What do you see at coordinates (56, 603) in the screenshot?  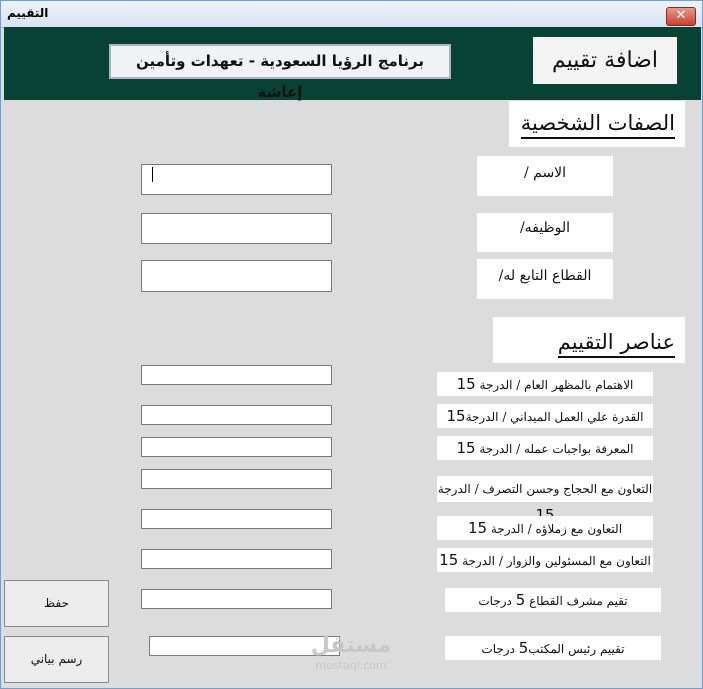 I see `save-button: حفظ` at bounding box center [56, 603].